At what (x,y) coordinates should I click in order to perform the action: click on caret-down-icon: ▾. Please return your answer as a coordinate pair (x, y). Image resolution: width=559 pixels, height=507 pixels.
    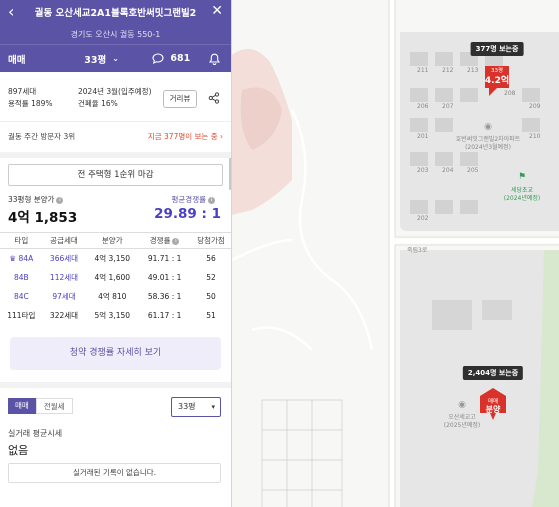
    Looking at the image, I should click on (213, 406).